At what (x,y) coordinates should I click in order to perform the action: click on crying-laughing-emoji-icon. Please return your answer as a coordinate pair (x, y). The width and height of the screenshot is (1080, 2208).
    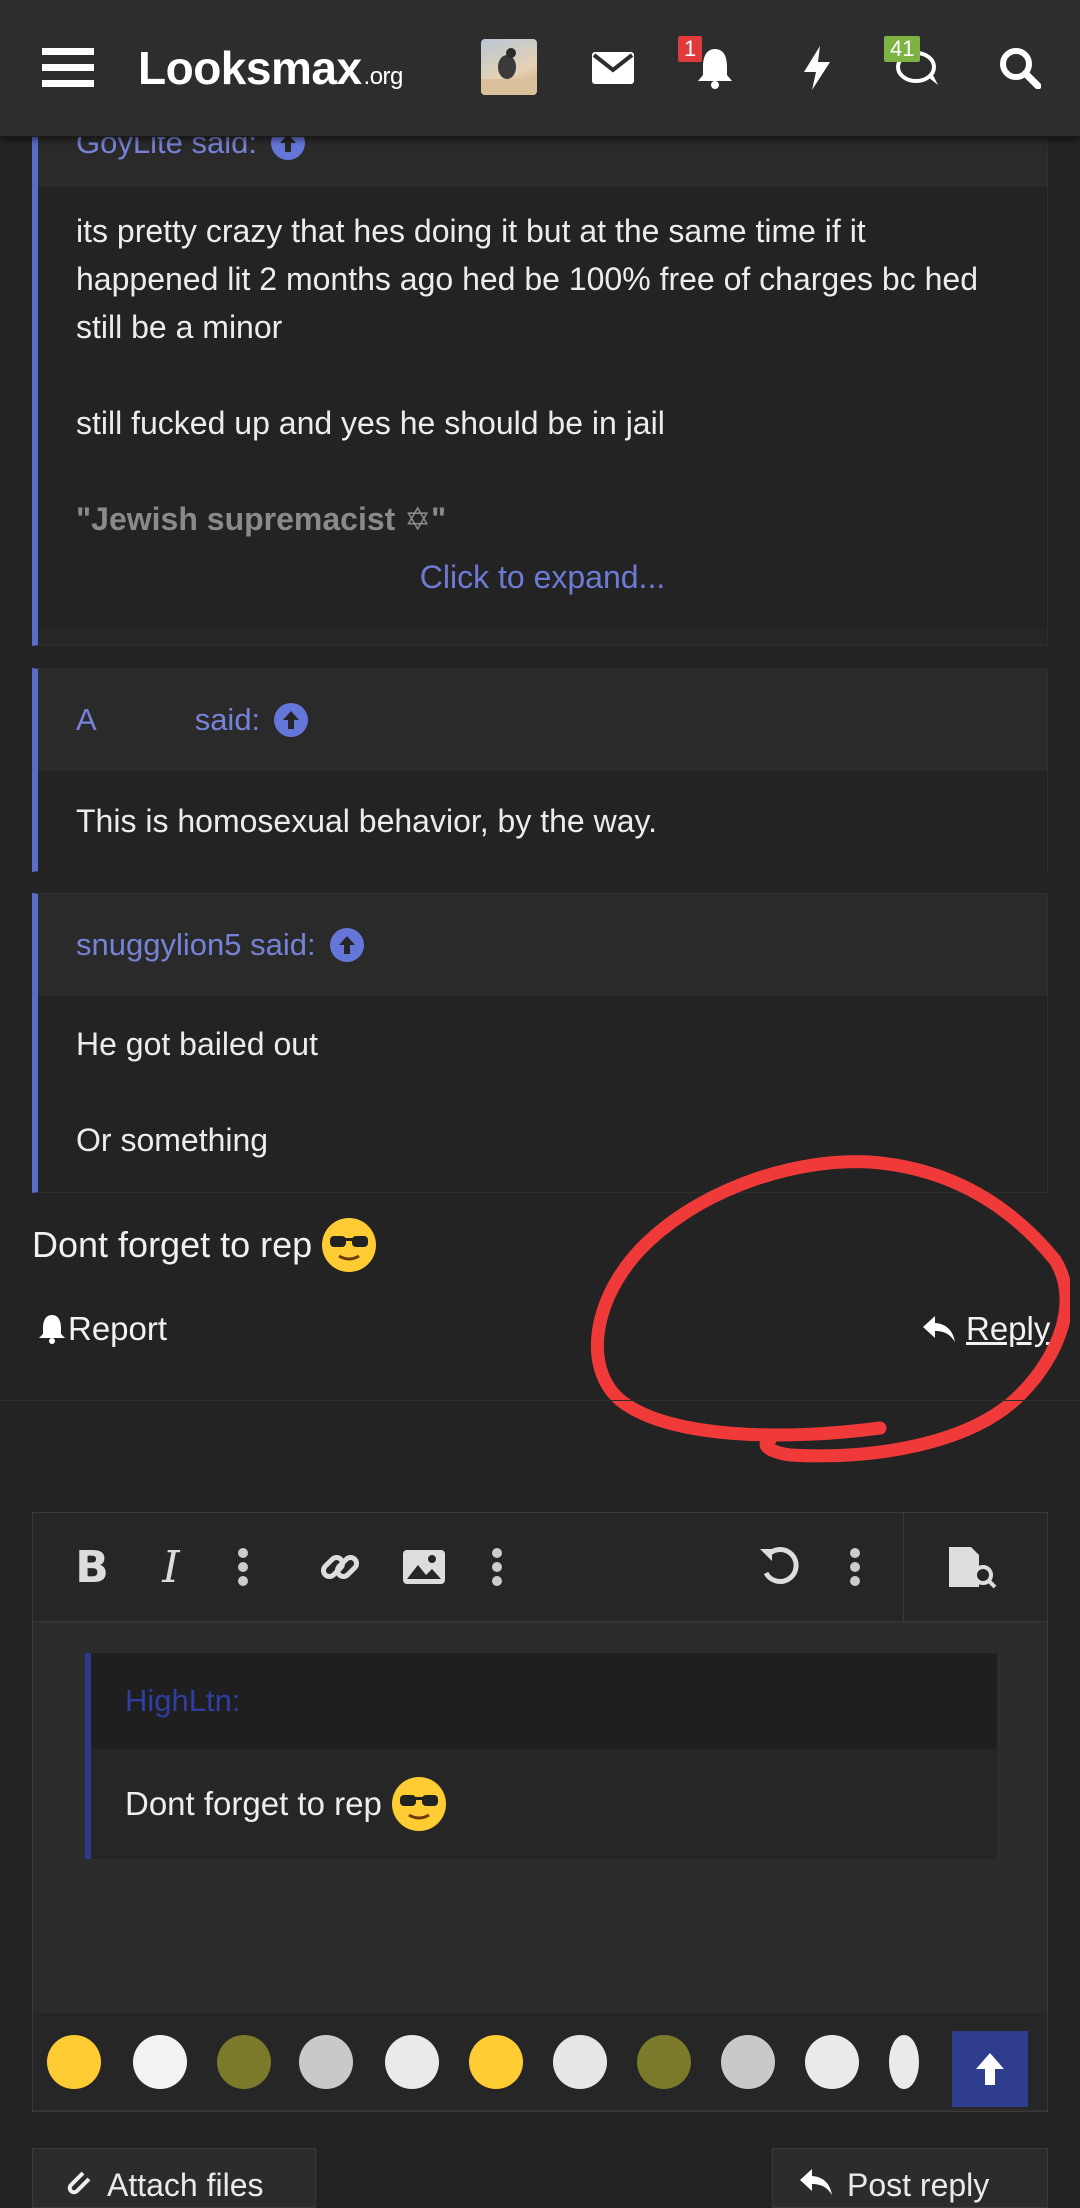
    Looking at the image, I should click on (74, 2062).